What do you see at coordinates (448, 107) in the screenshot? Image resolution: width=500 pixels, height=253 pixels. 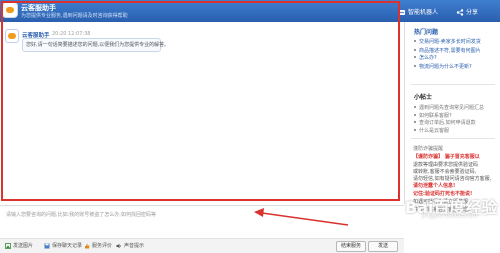 I see `tip-item: 遇到问题先查询常见问题汇总` at bounding box center [448, 107].